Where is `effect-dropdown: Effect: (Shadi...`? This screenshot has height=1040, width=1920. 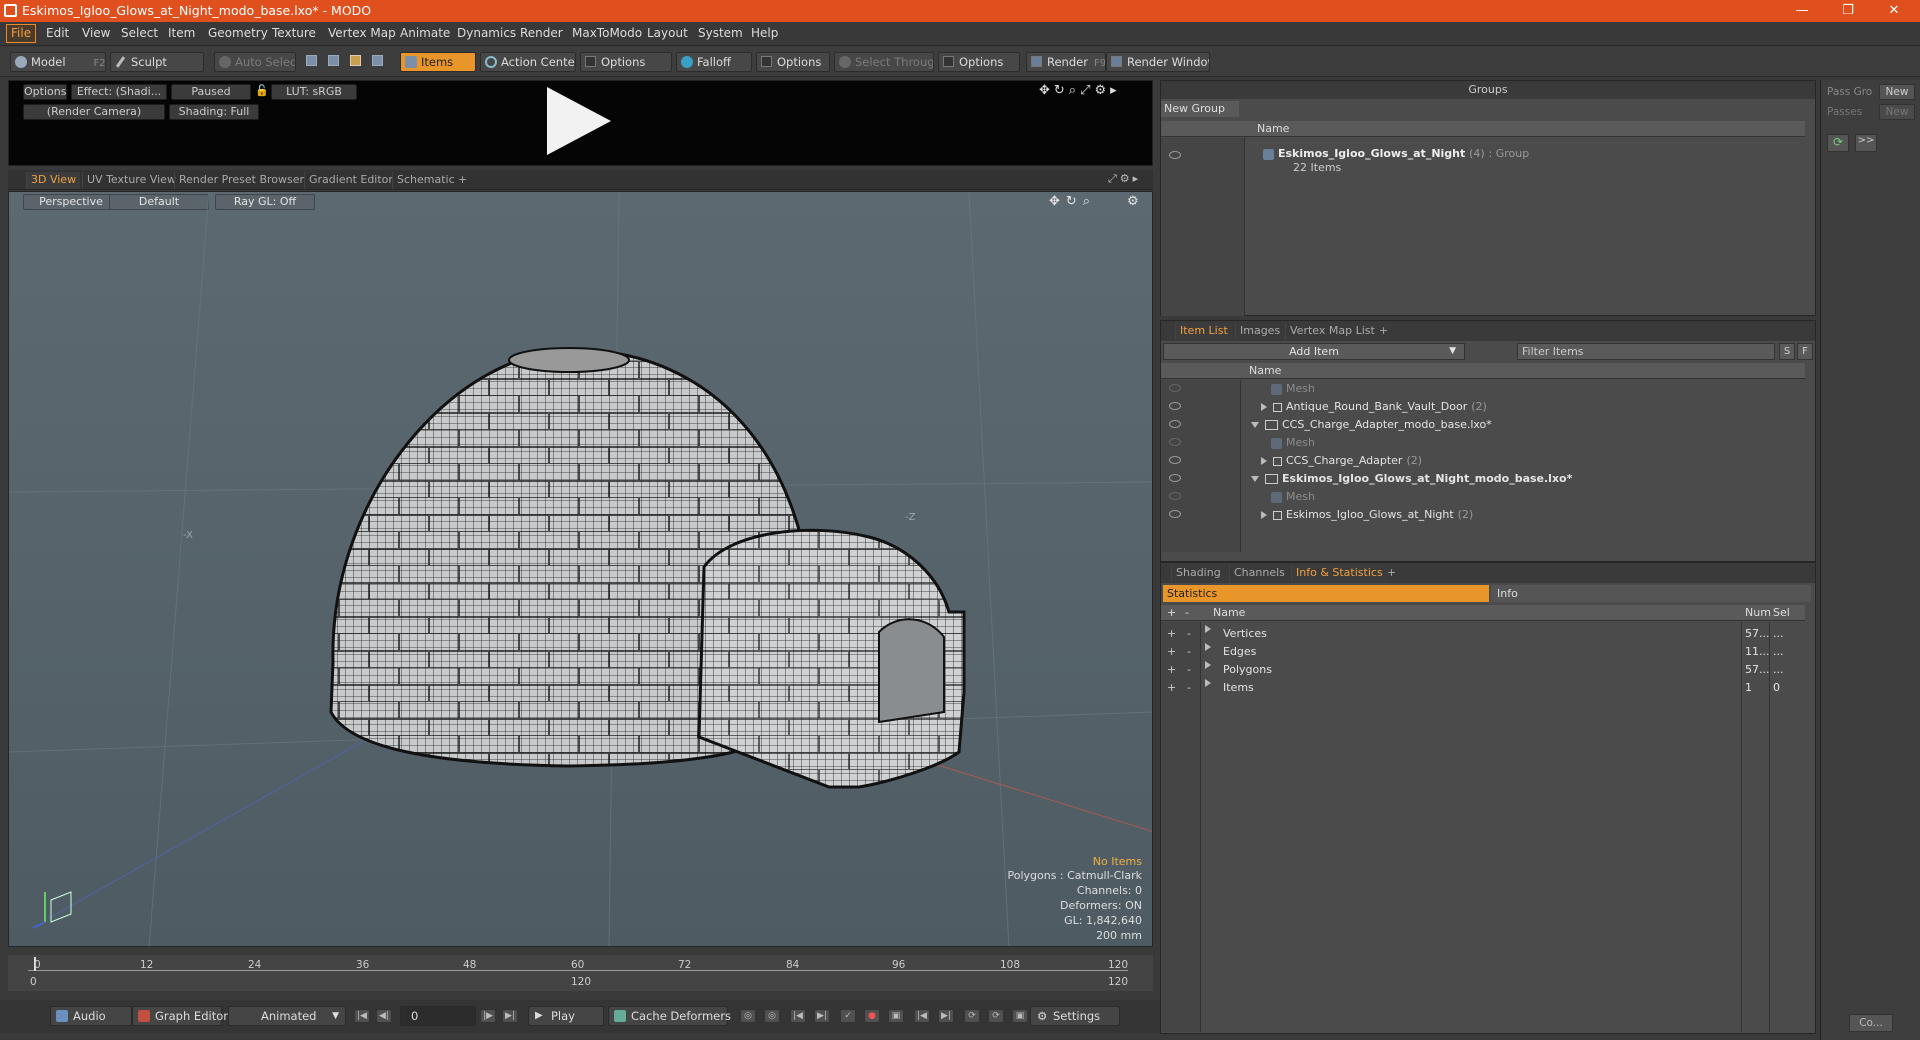
effect-dropdown: Effect: (Shadi... is located at coordinates (119, 92).